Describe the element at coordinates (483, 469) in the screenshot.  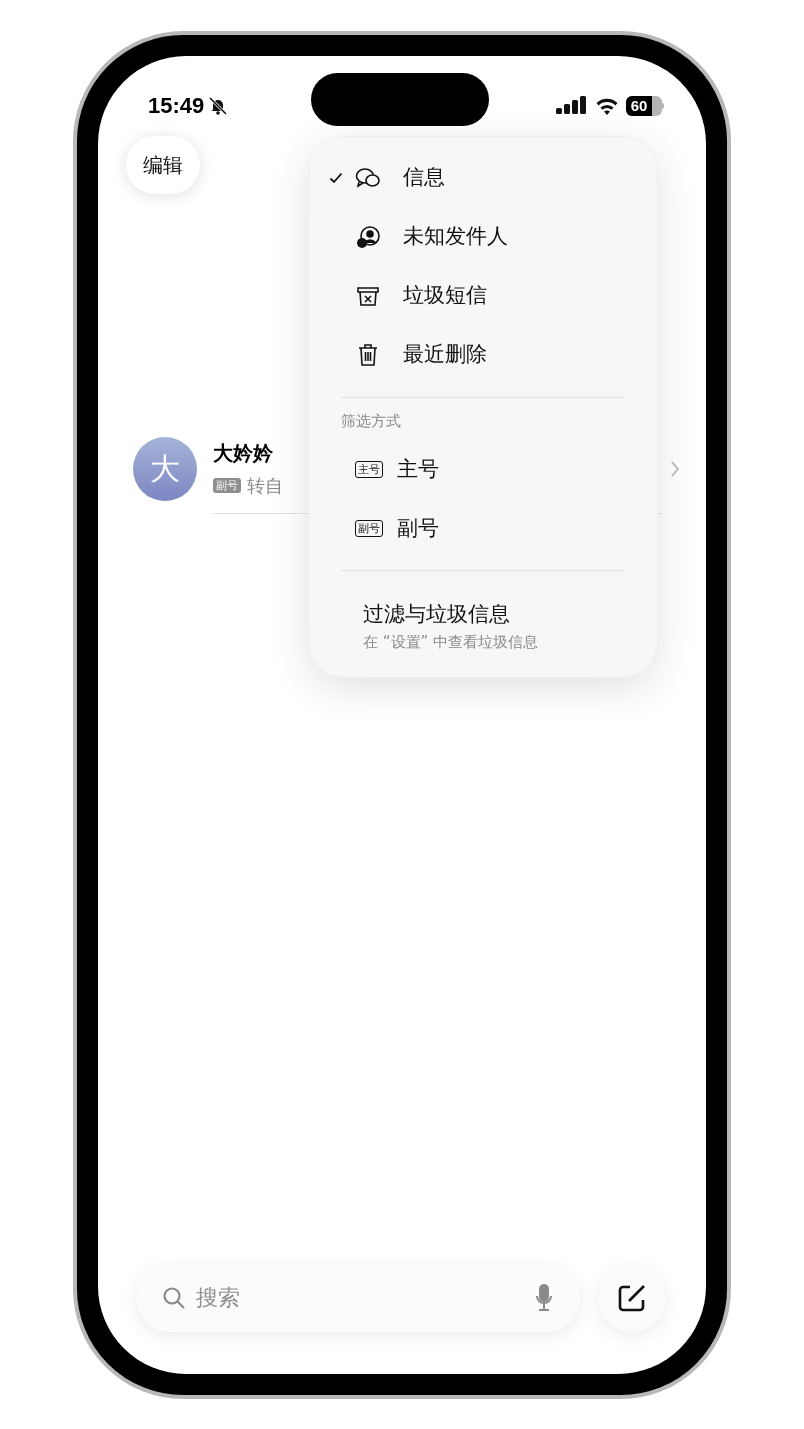
I see `menu-item: 主号 主号` at that location.